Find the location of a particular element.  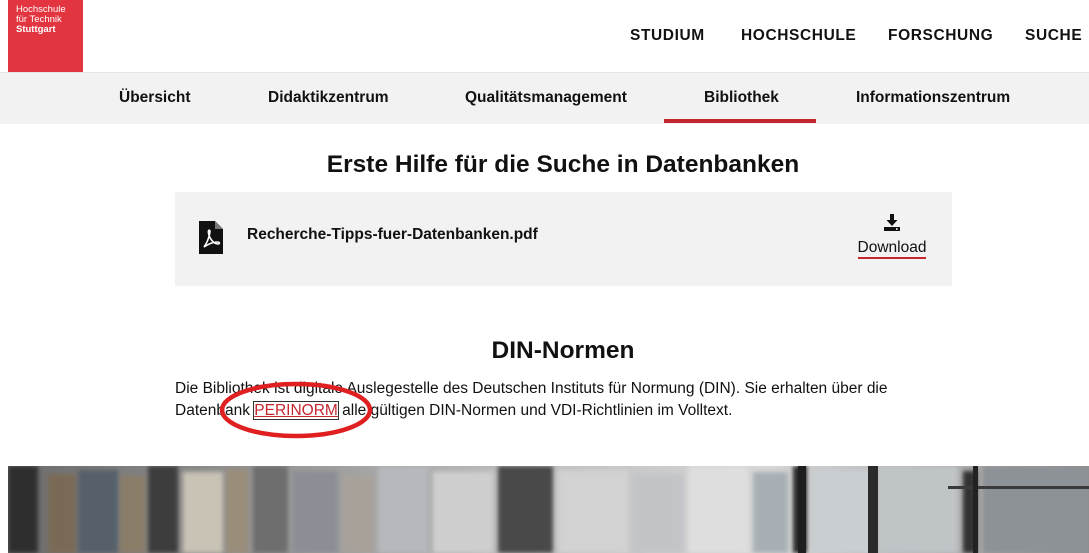

subnav-didaktikzentrum: Didaktikzentrum is located at coordinates (328, 98).